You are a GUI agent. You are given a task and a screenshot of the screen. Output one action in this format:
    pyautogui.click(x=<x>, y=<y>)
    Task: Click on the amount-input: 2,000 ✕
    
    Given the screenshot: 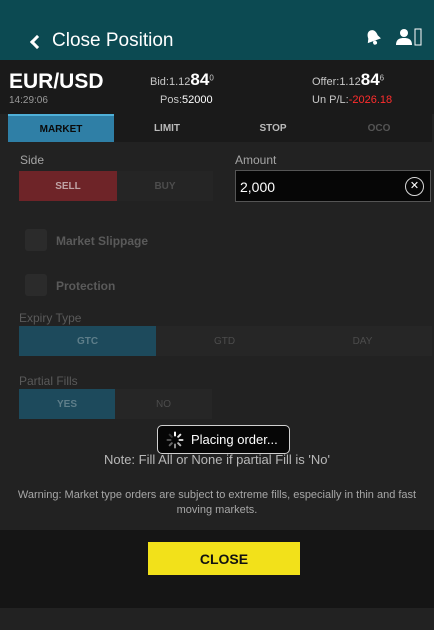 What is the action you would take?
    pyautogui.click(x=333, y=186)
    